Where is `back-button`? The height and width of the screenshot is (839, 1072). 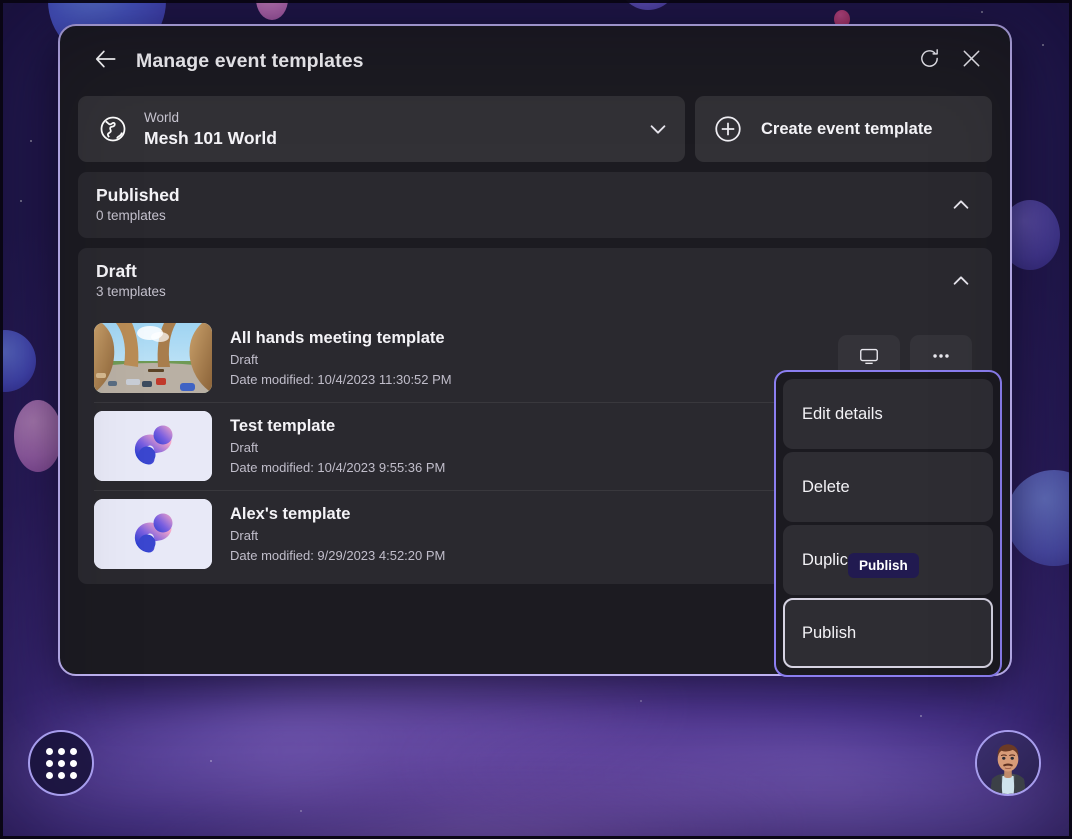
back-button is located at coordinates (106, 61).